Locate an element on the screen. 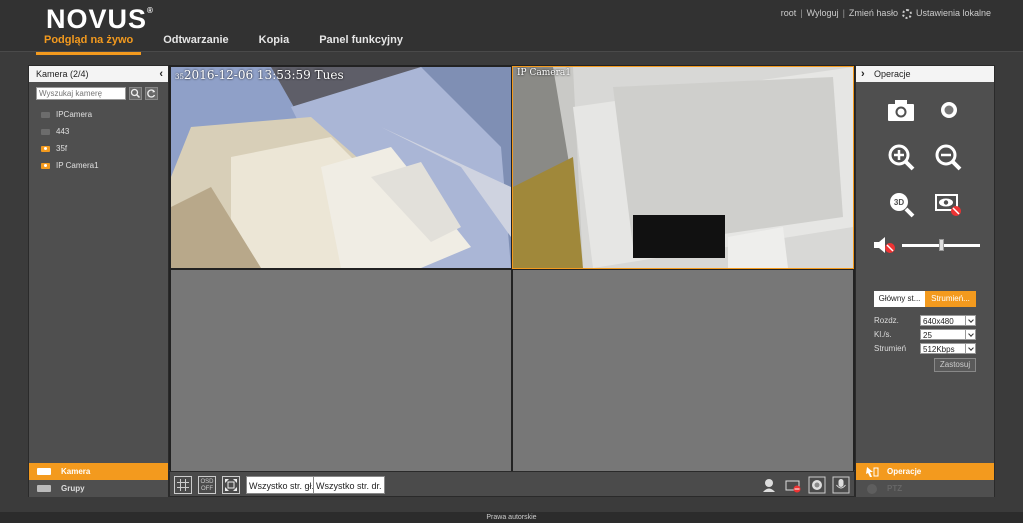 The width and height of the screenshot is (1023, 523). microphone-button is located at coordinates (841, 485).